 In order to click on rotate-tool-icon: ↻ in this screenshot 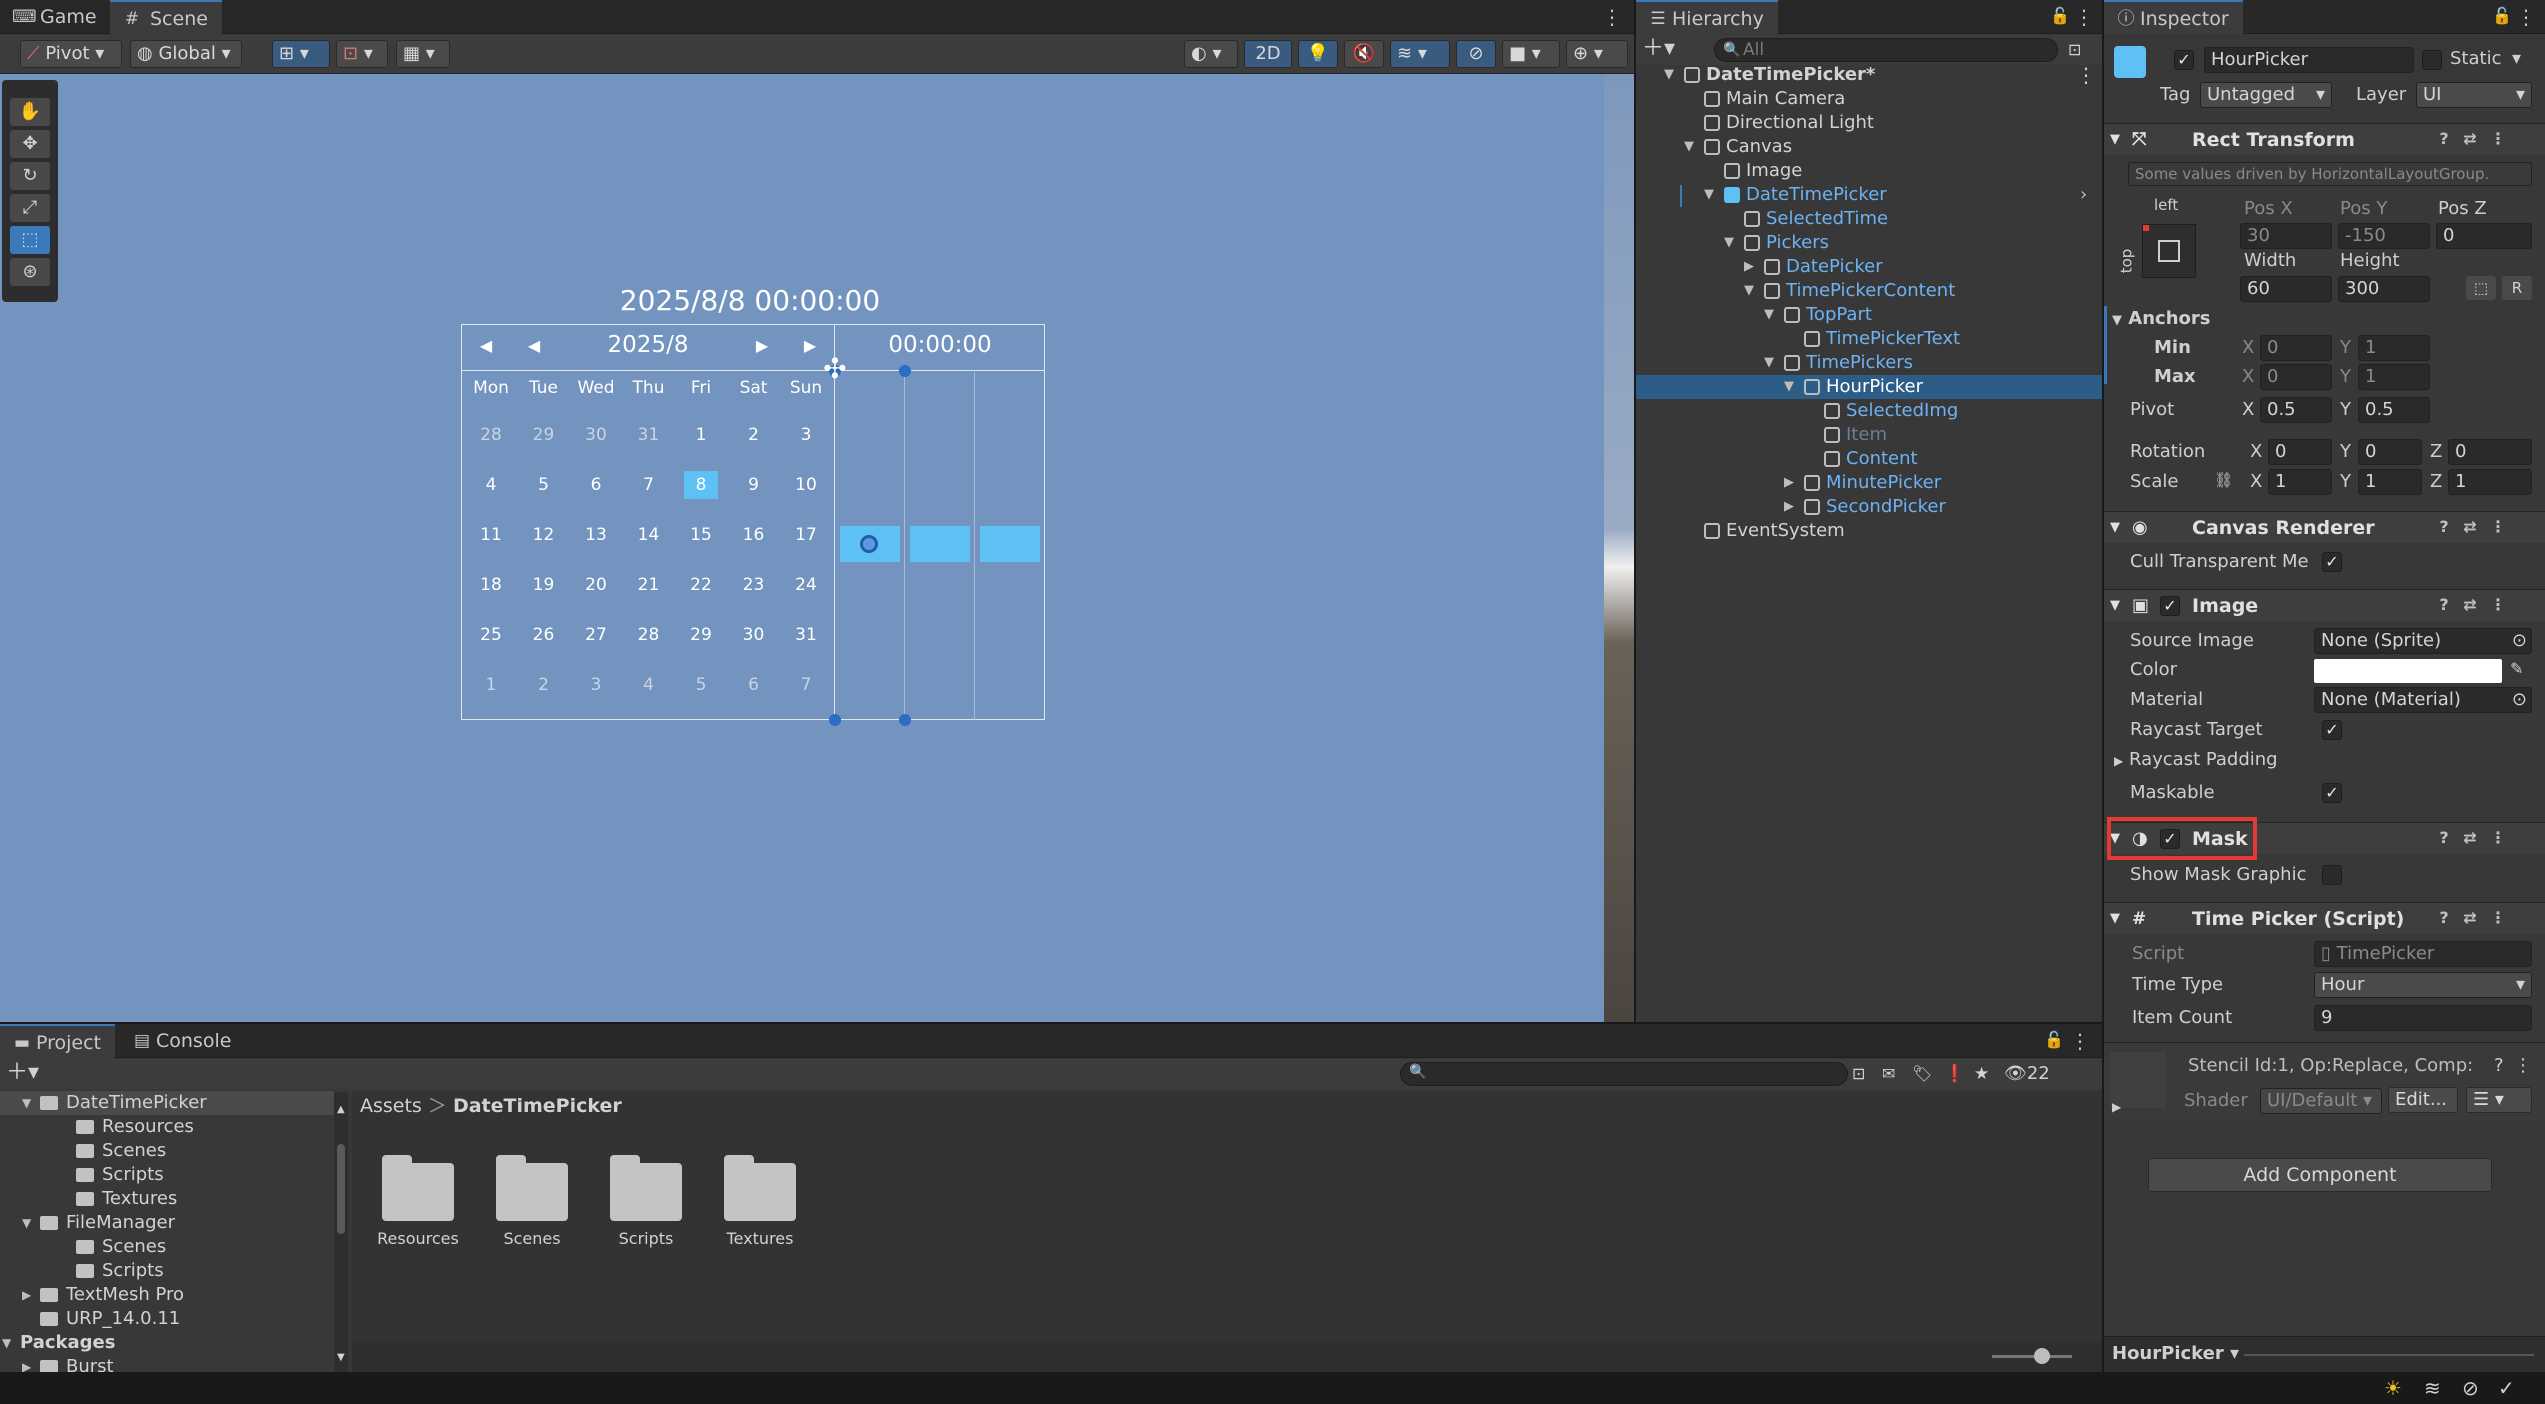, I will do `click(30, 176)`.